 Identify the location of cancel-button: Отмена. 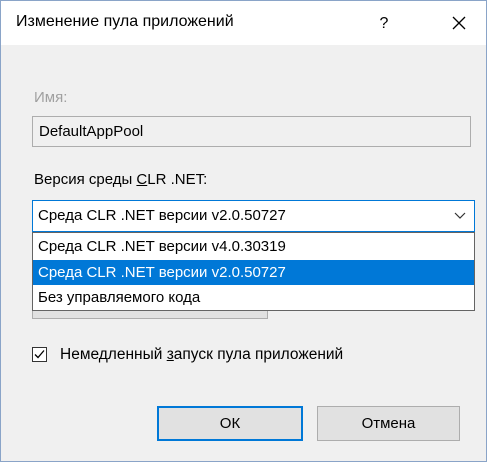
(388, 423).